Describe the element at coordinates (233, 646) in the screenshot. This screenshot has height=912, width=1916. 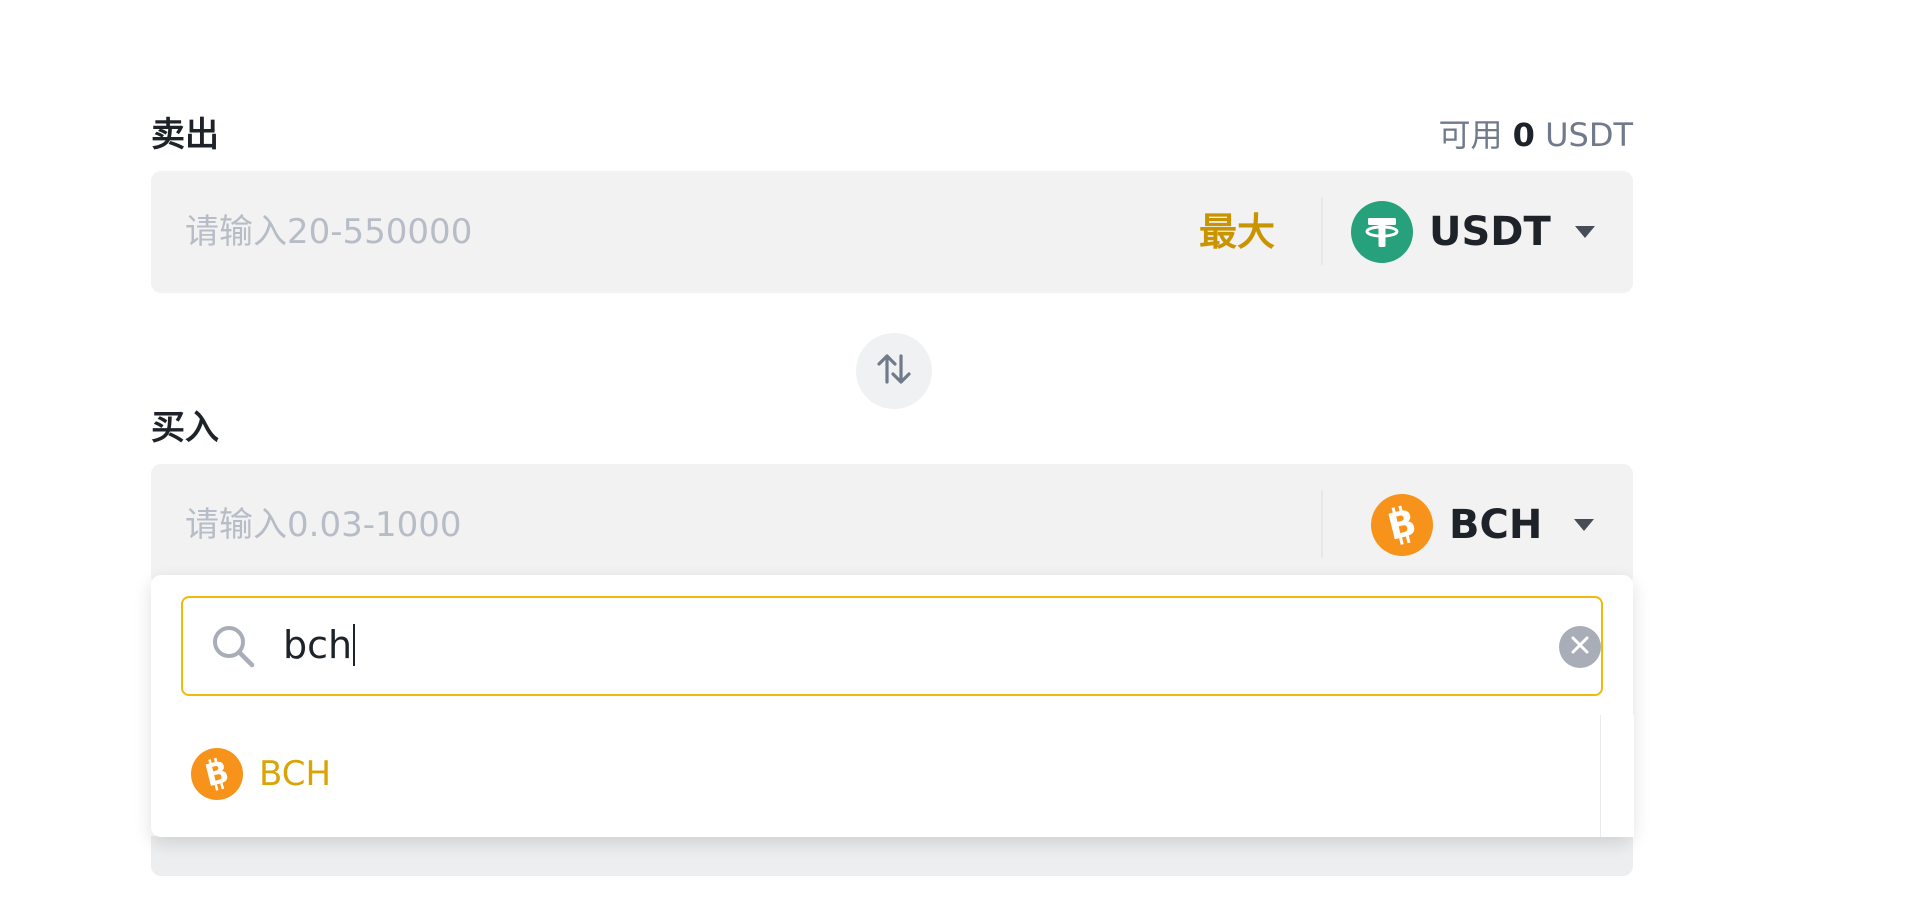
I see `search-icon` at that location.